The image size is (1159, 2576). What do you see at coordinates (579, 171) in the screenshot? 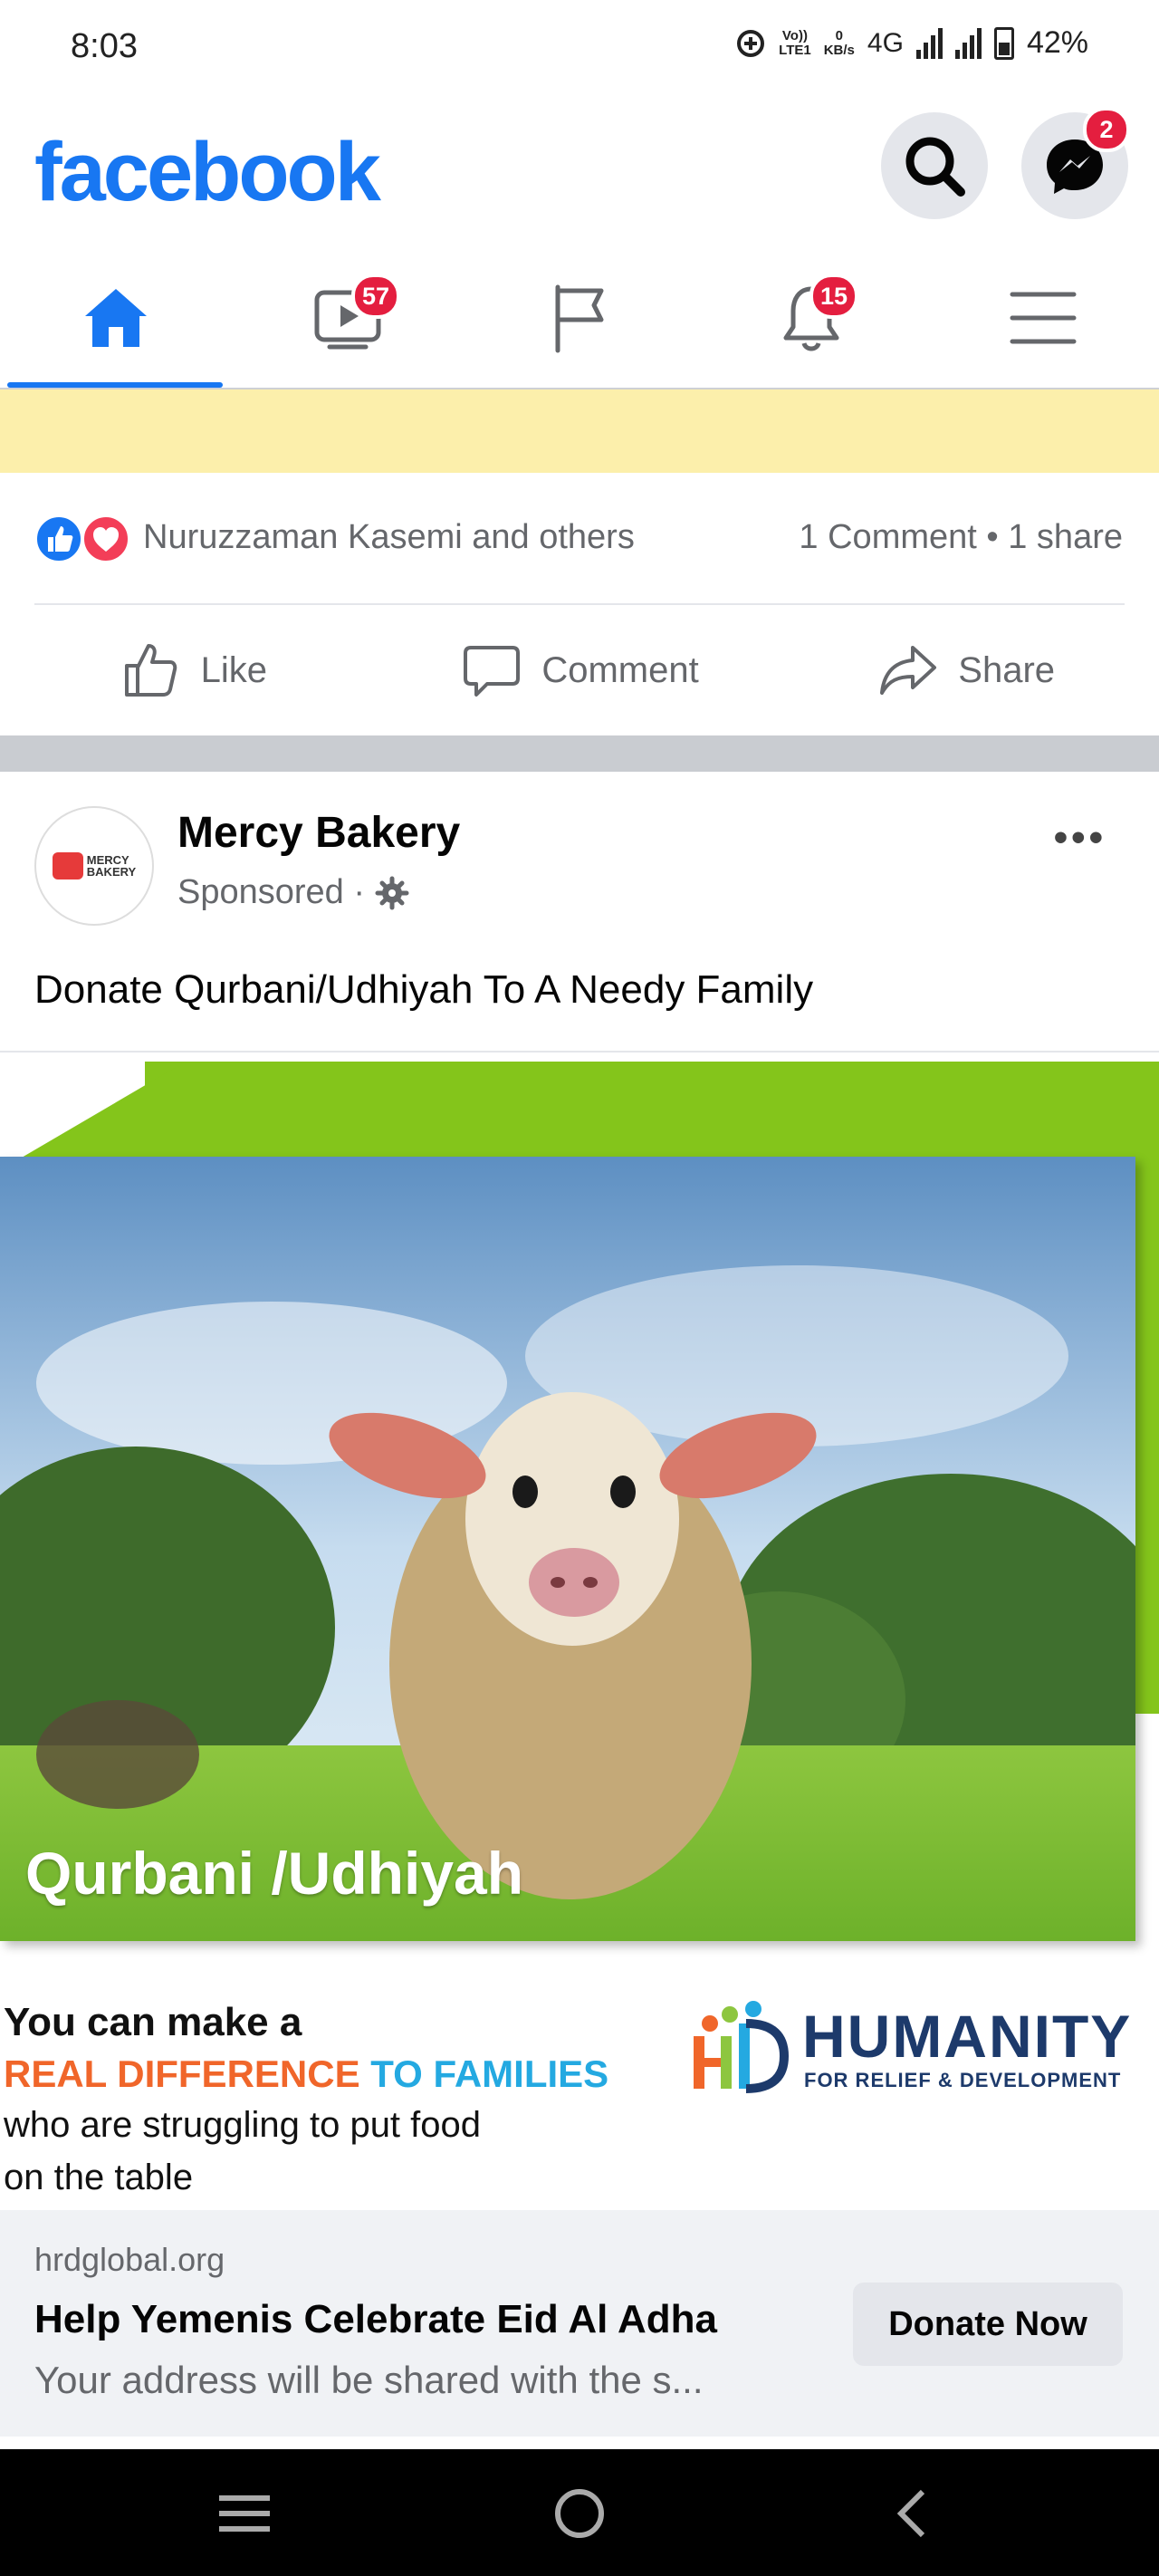
I see `app-header: facebook 2` at bounding box center [579, 171].